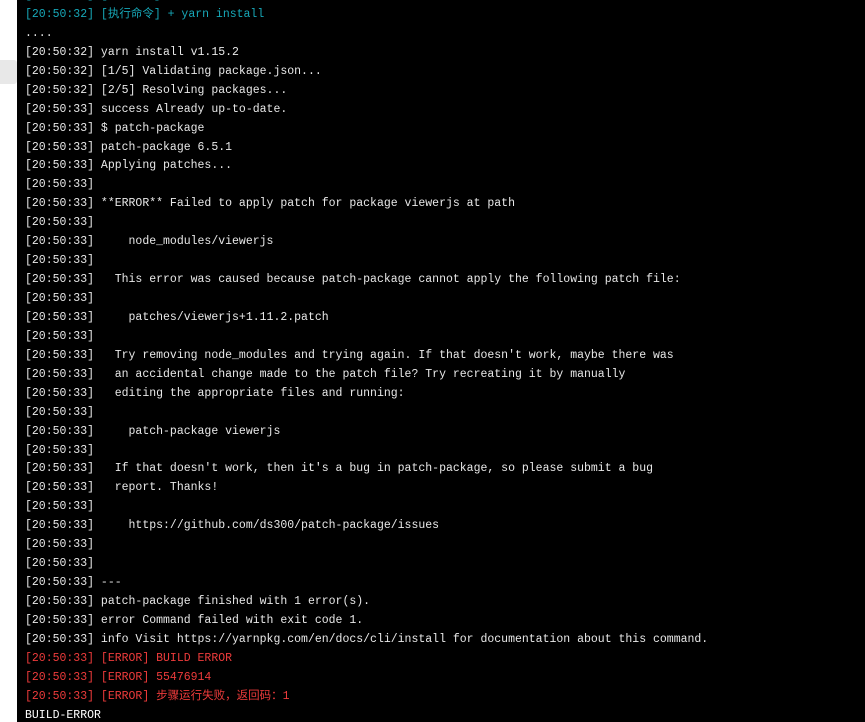 This screenshot has height=722, width=865. Describe the element at coordinates (8, 72) in the screenshot. I see `side-panel-tab` at that location.